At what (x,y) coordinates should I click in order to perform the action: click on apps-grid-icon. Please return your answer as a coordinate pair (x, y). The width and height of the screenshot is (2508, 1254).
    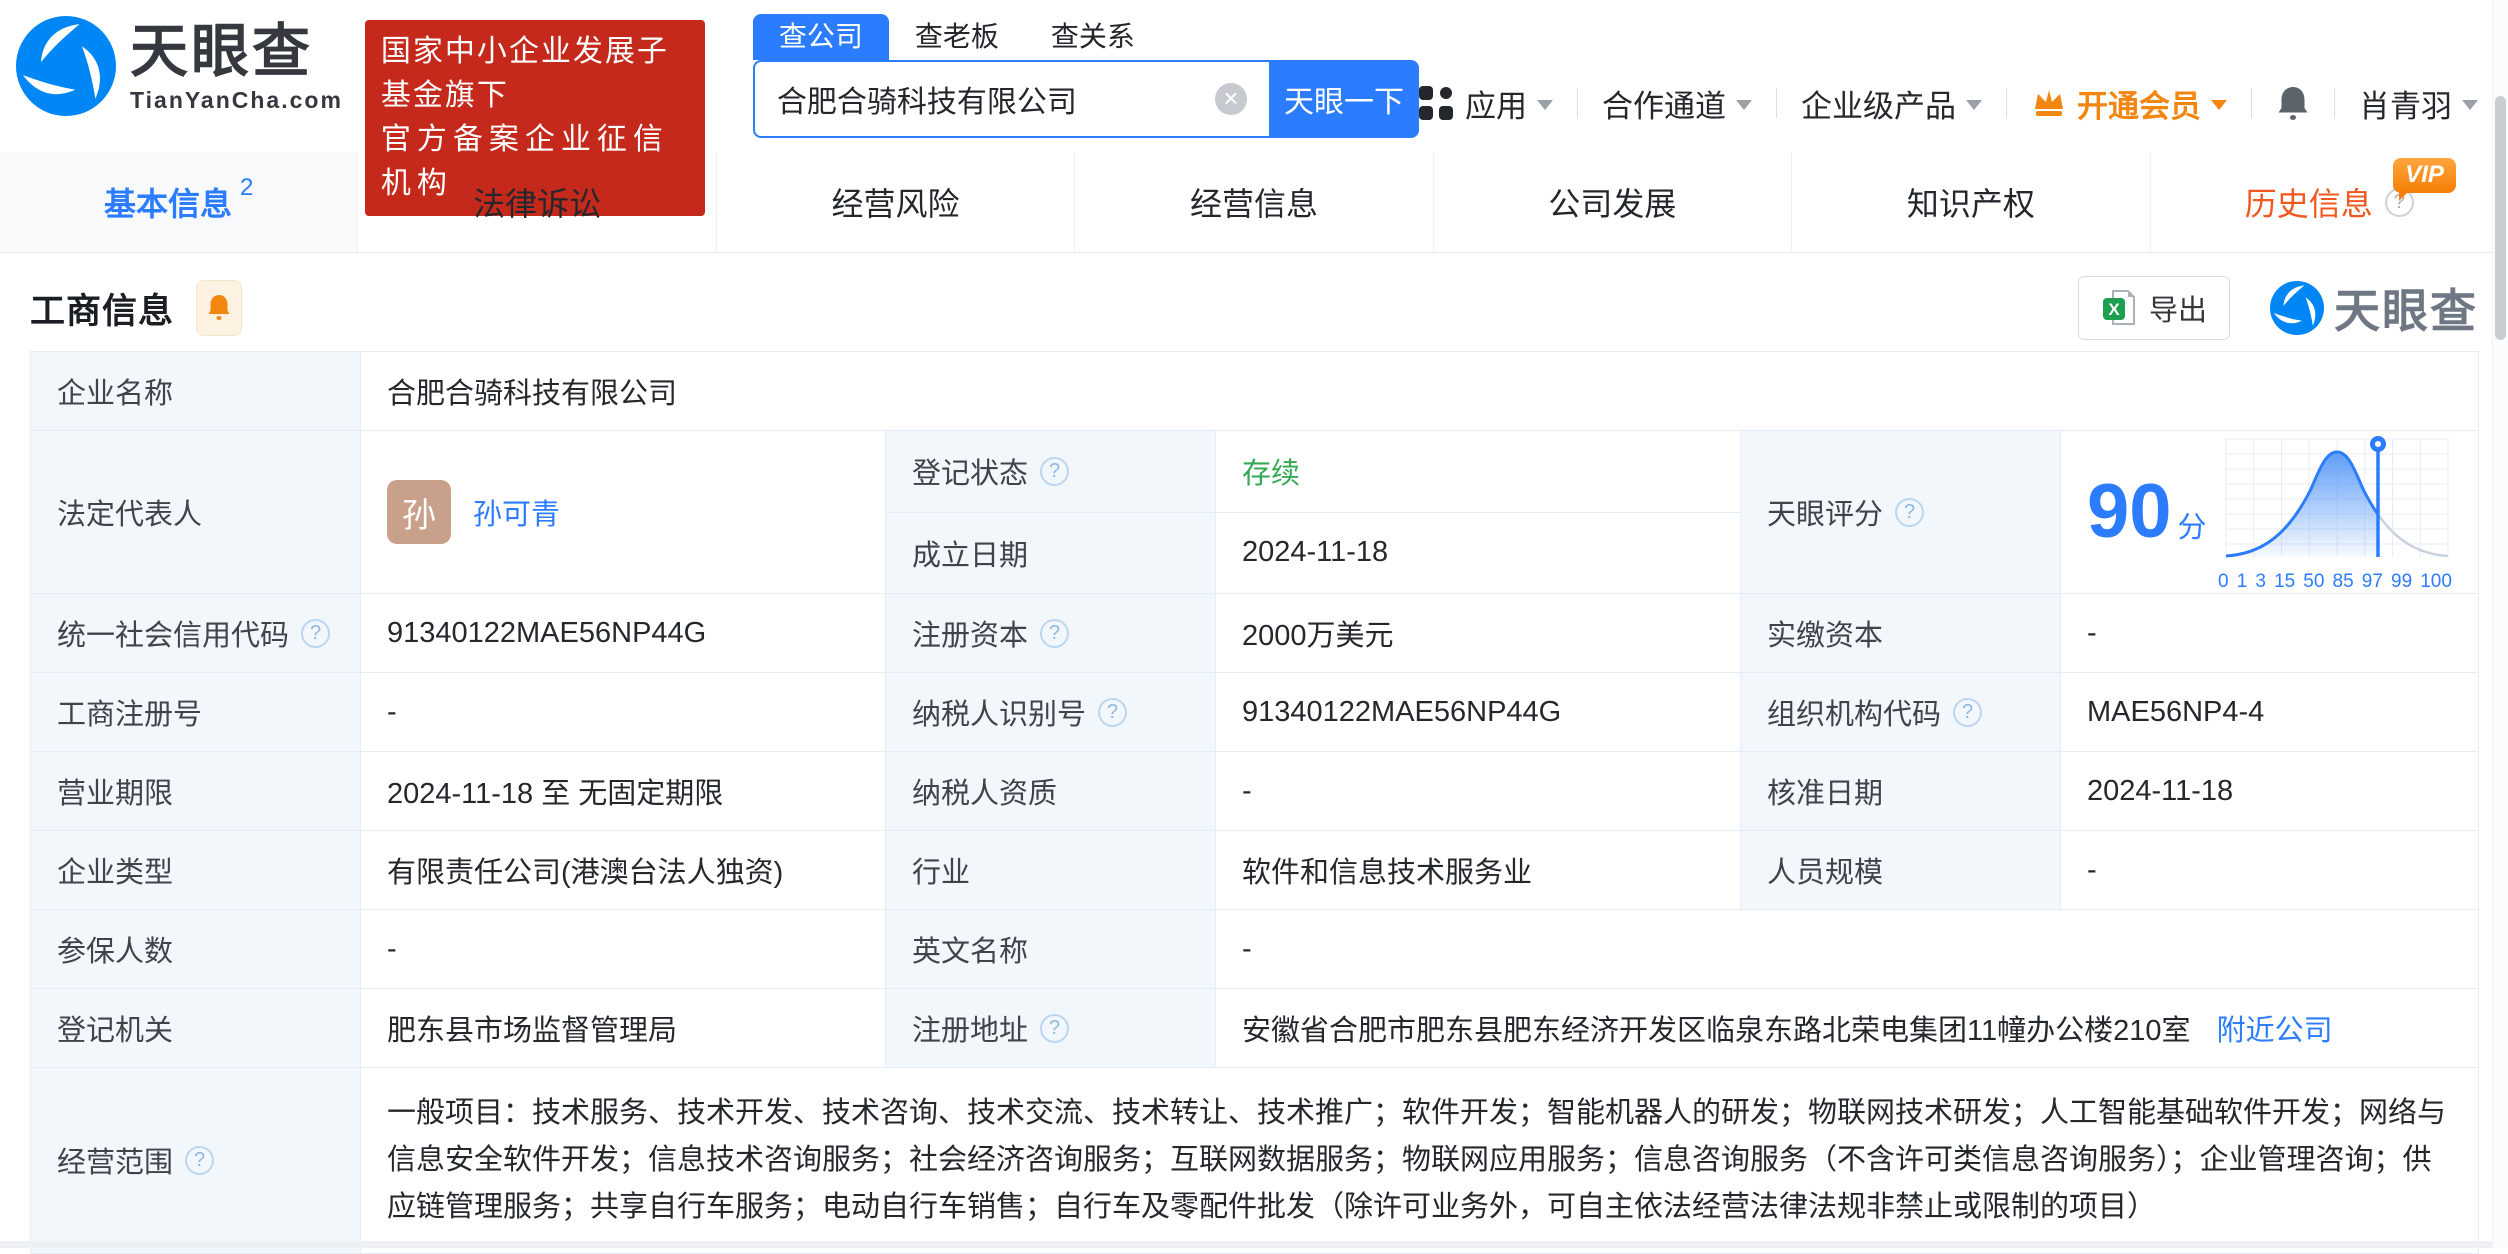
    Looking at the image, I should click on (1436, 103).